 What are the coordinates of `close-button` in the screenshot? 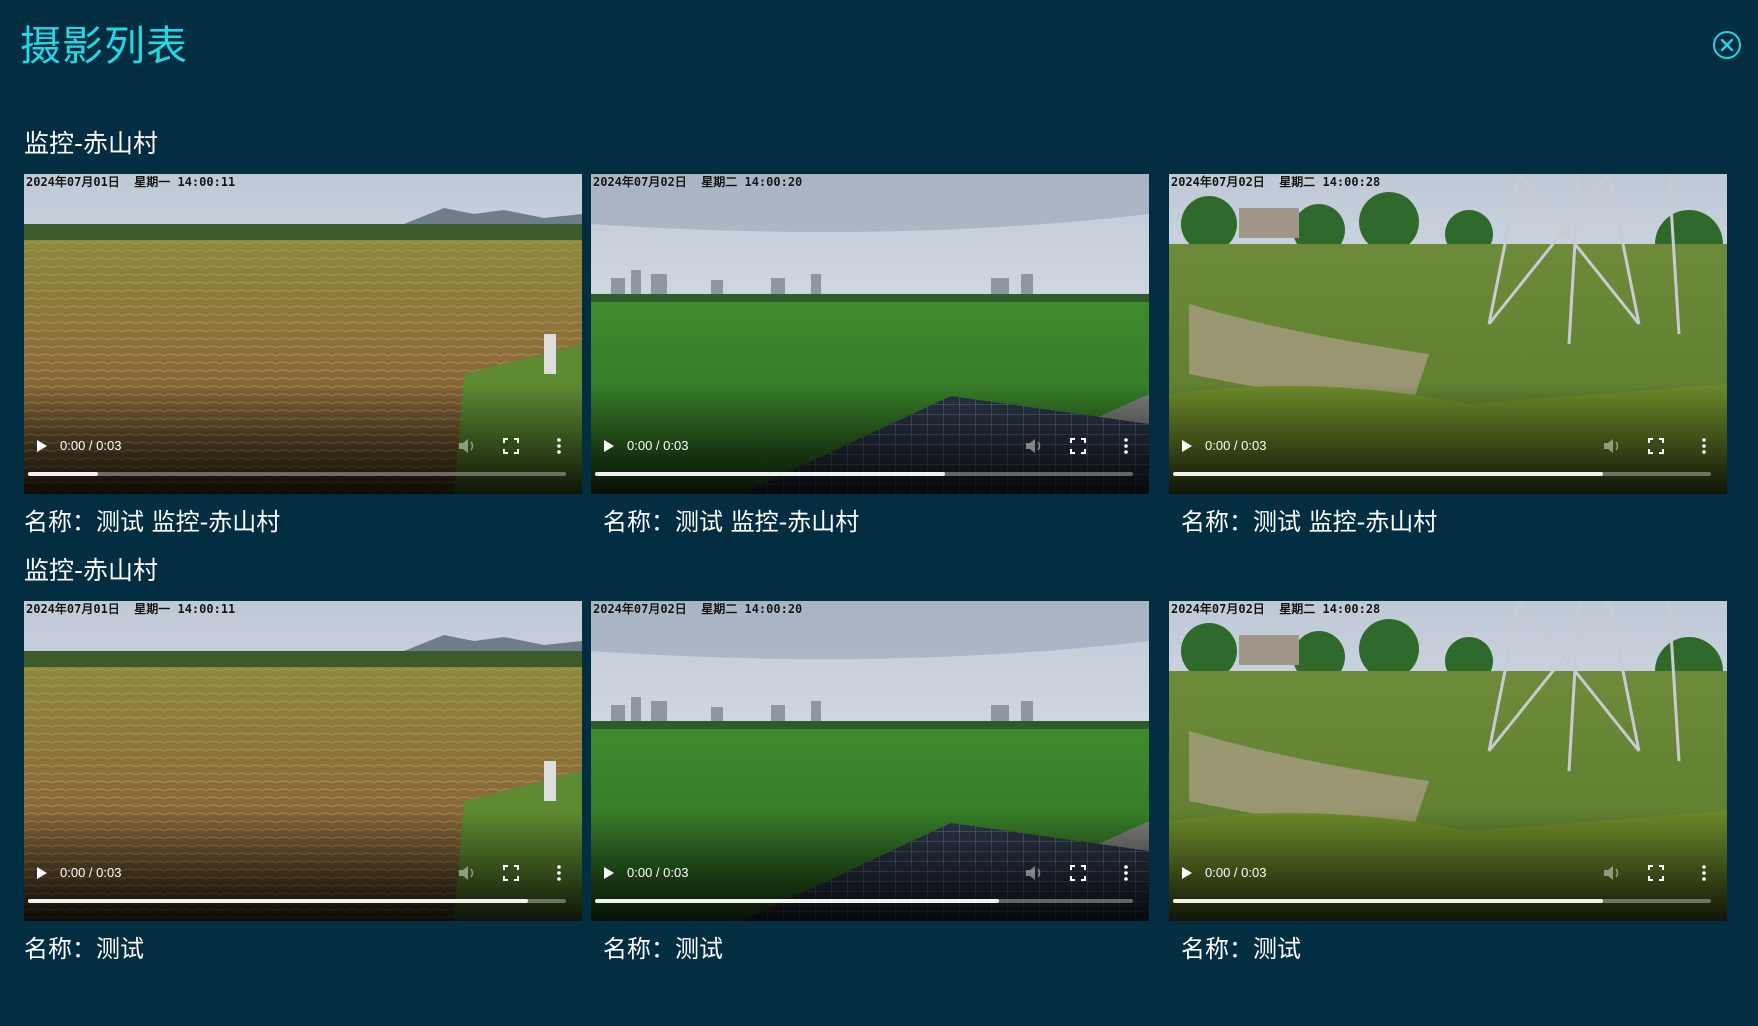 It's located at (1727, 45).